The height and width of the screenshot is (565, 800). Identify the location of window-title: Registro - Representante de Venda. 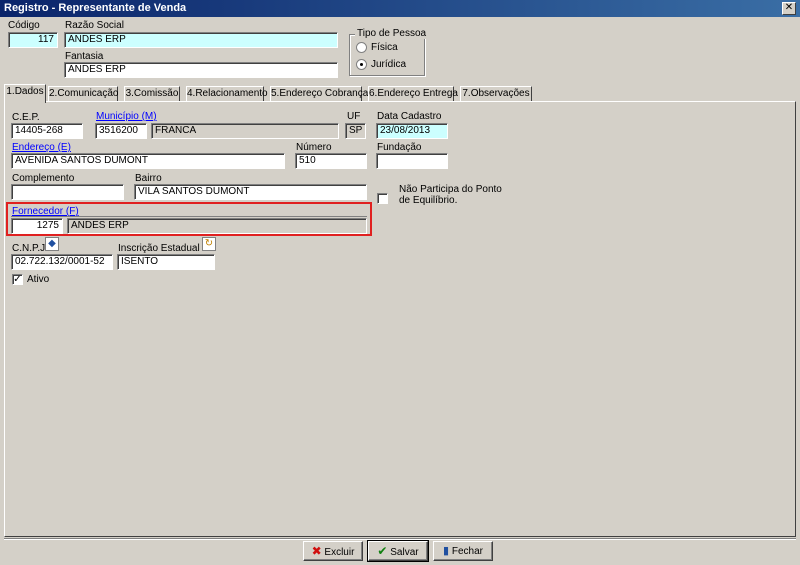
(400, 8).